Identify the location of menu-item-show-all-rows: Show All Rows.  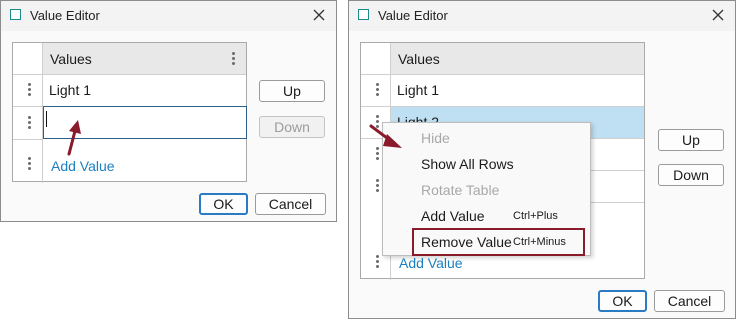
(486, 164).